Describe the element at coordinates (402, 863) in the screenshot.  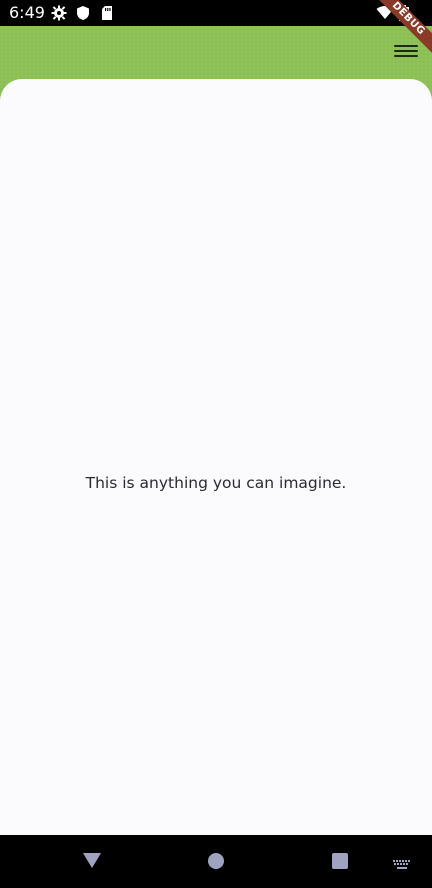
I see `keyboard-icon` at that location.